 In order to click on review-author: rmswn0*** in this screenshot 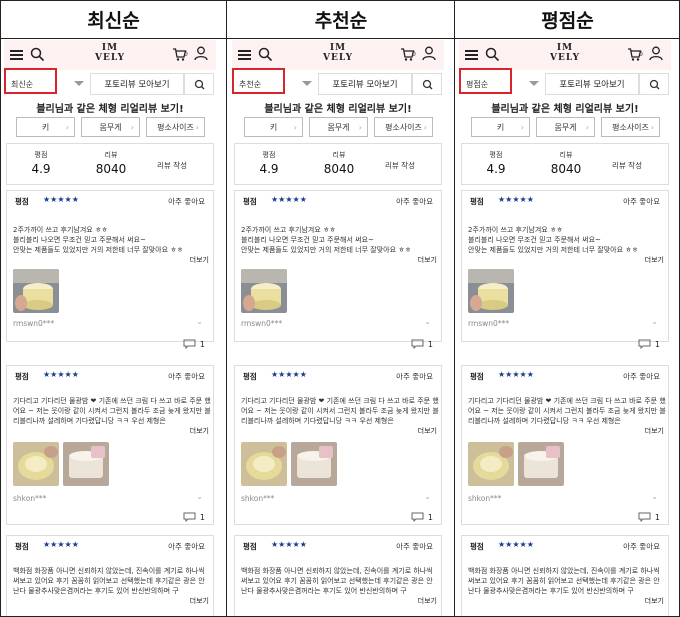, I will do `click(262, 323)`.